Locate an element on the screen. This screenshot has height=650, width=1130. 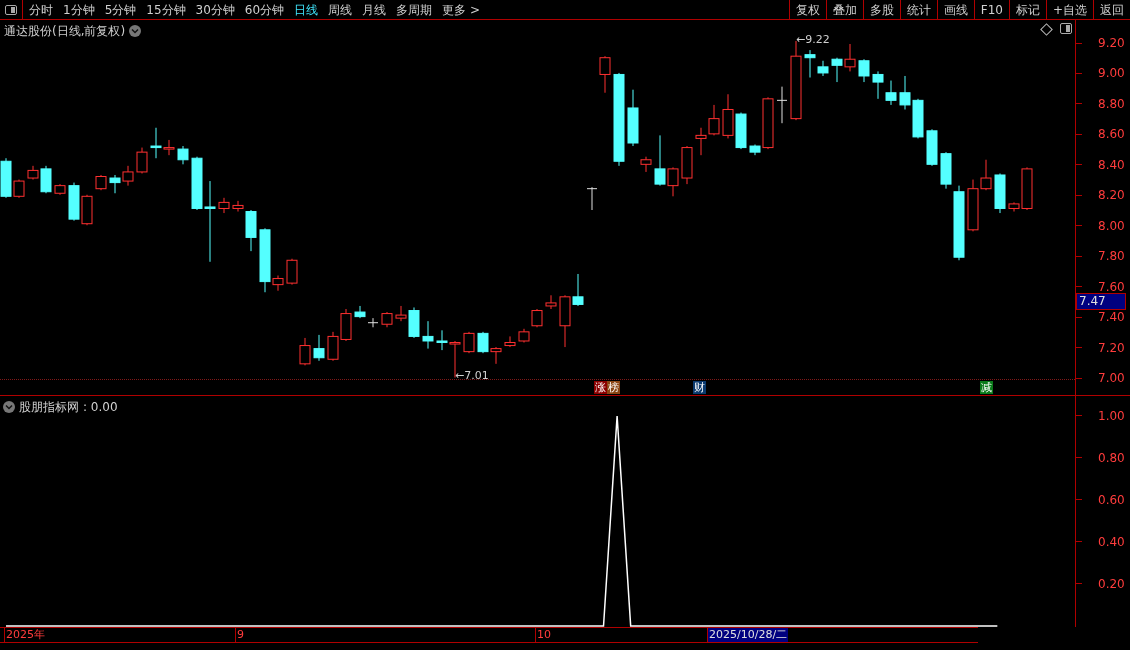
price-tick-label: 8.80 is located at coordinates (1111, 103).